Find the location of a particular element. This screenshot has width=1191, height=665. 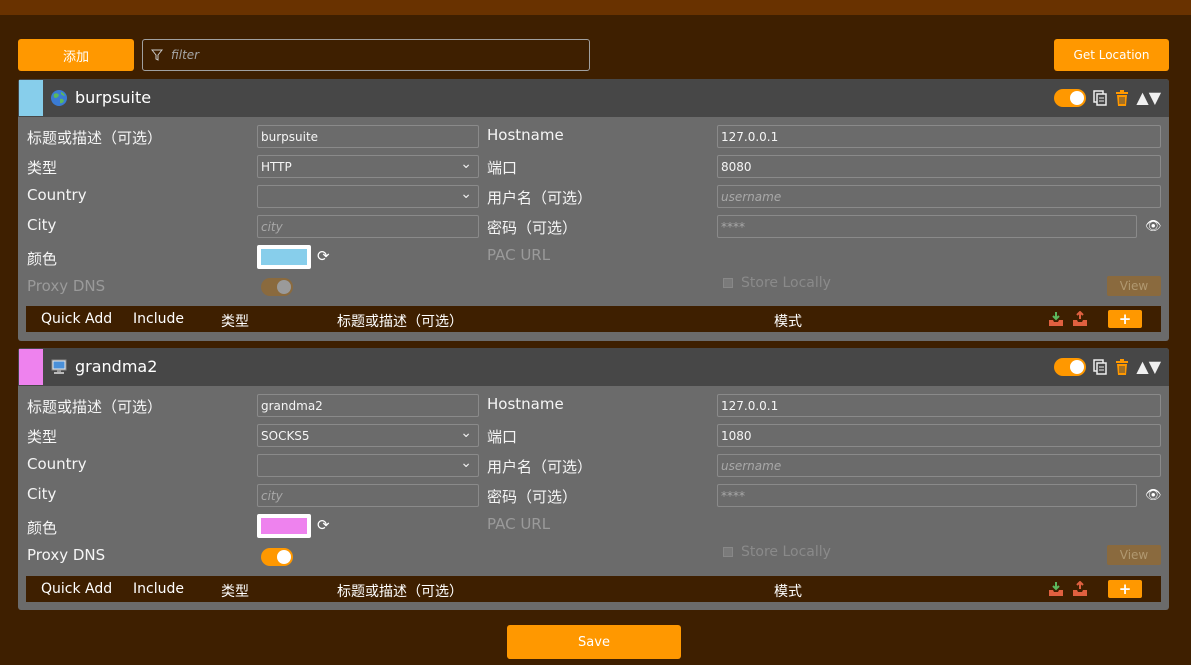

type-select: HTTP is located at coordinates (368, 166).